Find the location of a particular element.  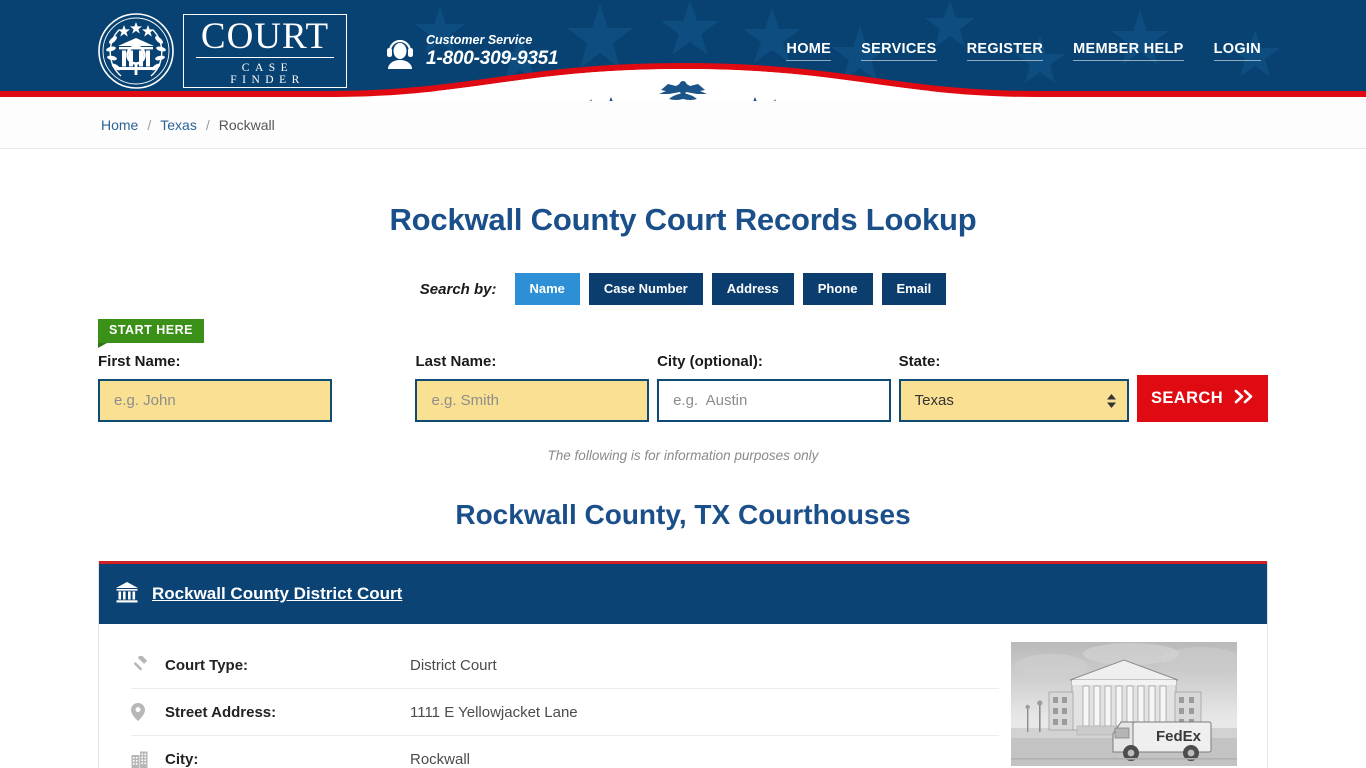

double-chevron-right-icon is located at coordinates (1244, 399).